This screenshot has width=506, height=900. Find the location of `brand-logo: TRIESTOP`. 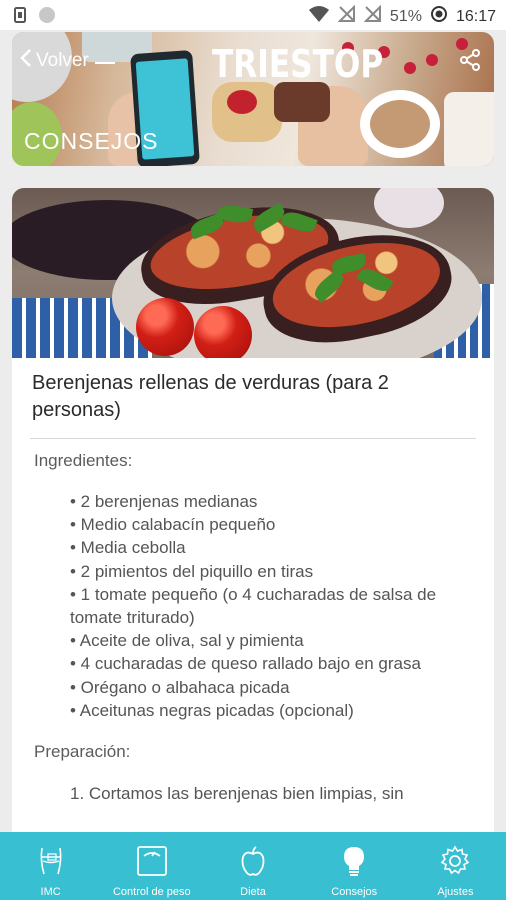

brand-logo: TRIESTOP is located at coordinates (298, 64).